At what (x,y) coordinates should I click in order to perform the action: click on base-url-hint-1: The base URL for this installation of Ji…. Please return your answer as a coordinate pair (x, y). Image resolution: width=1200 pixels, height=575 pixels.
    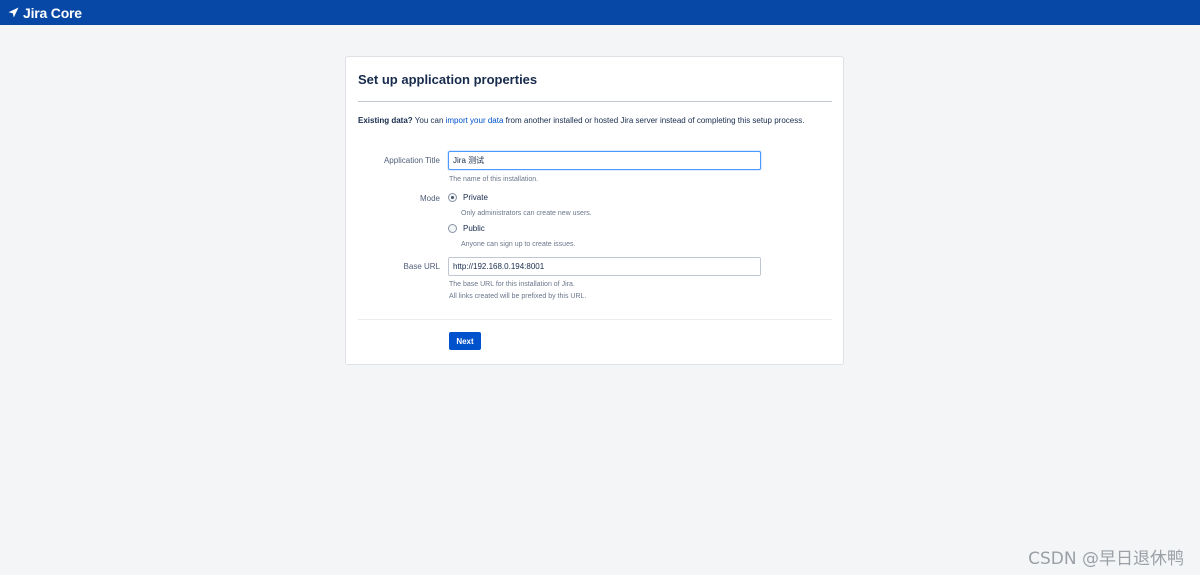
    Looking at the image, I should click on (512, 284).